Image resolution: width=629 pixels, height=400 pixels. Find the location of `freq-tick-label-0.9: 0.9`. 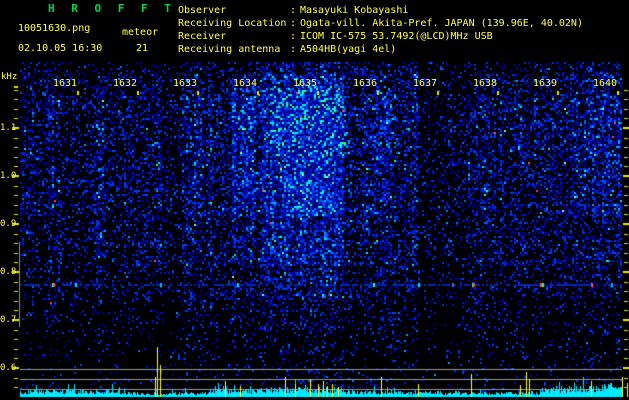

freq-tick-label-0.9: 0.9 is located at coordinates (8, 224).